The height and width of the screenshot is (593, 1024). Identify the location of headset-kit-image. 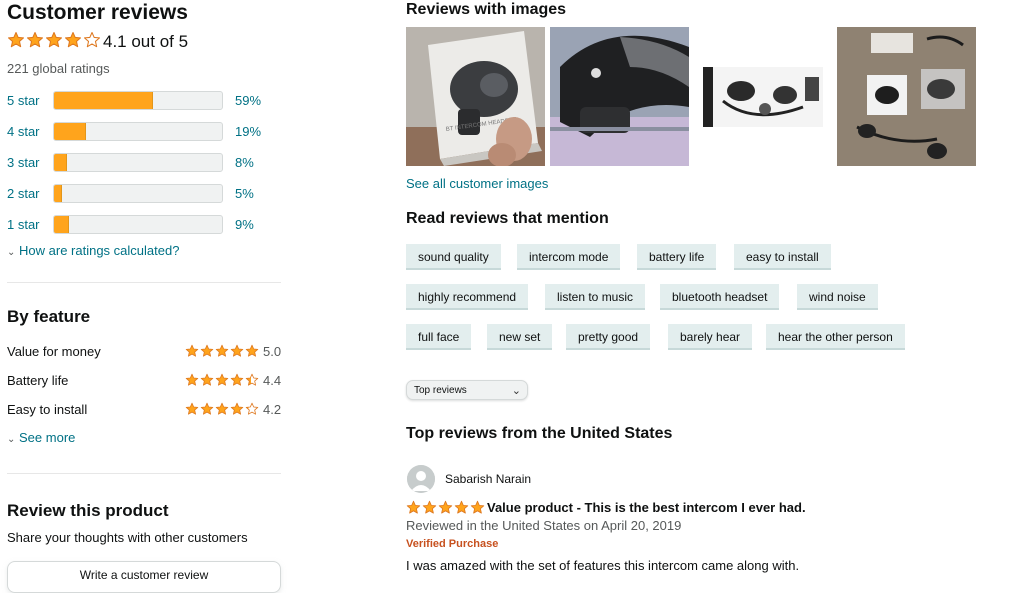
(763, 97).